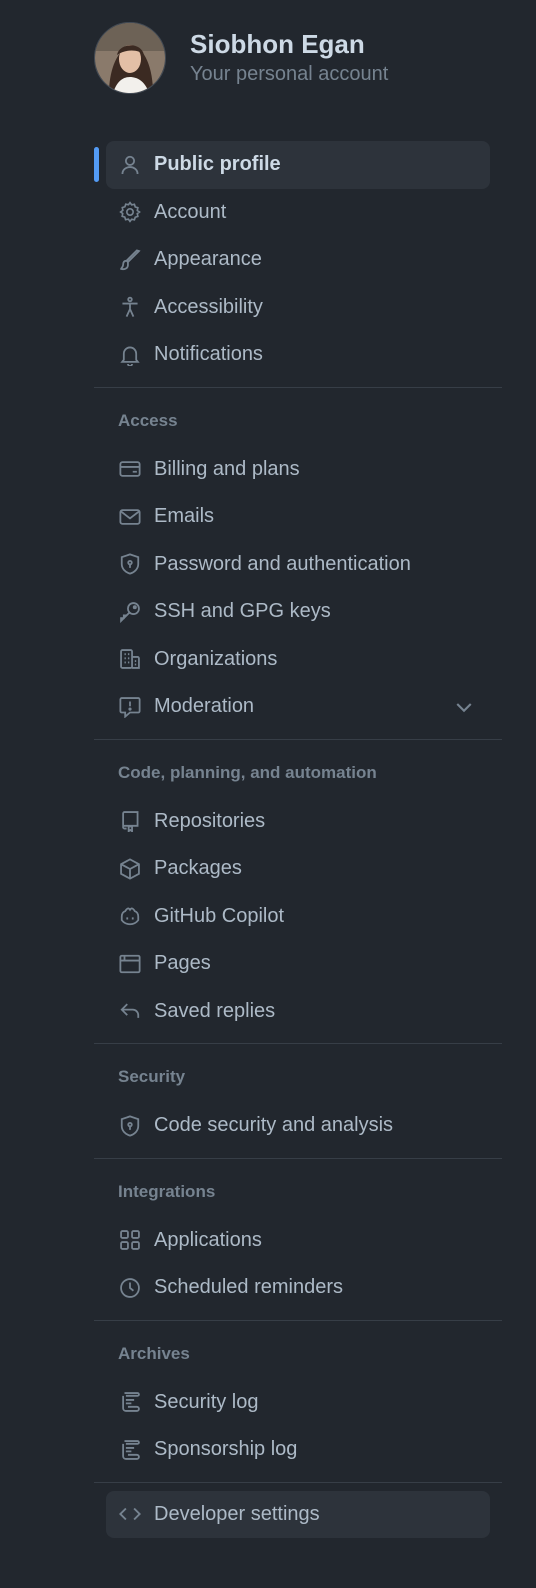 The width and height of the screenshot is (536, 1588). What do you see at coordinates (130, 1514) in the screenshot?
I see `code-icon` at bounding box center [130, 1514].